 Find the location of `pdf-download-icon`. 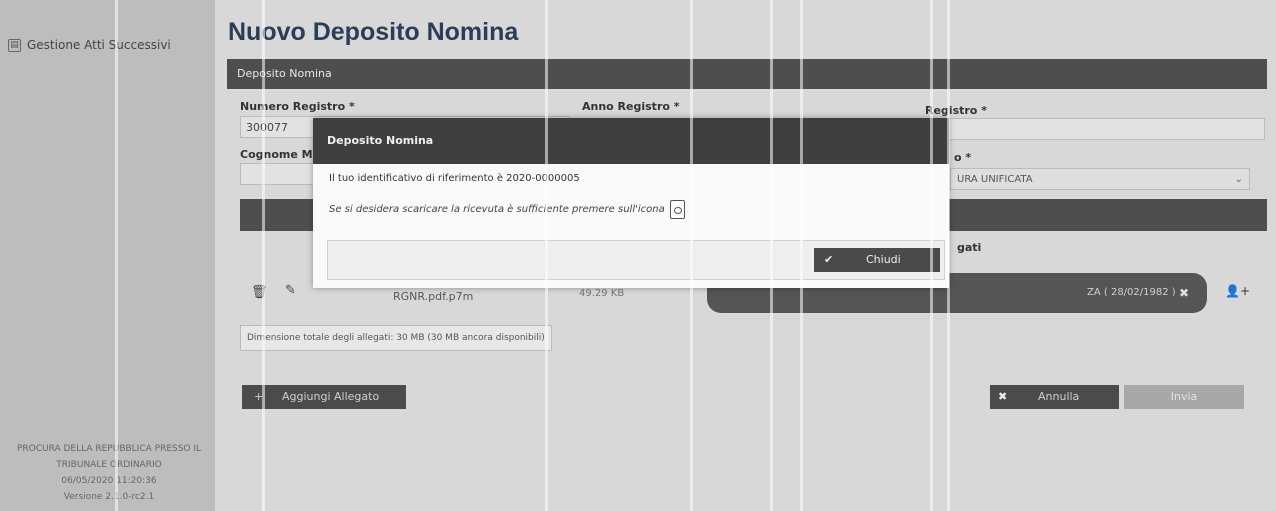

pdf-download-icon is located at coordinates (677, 209).